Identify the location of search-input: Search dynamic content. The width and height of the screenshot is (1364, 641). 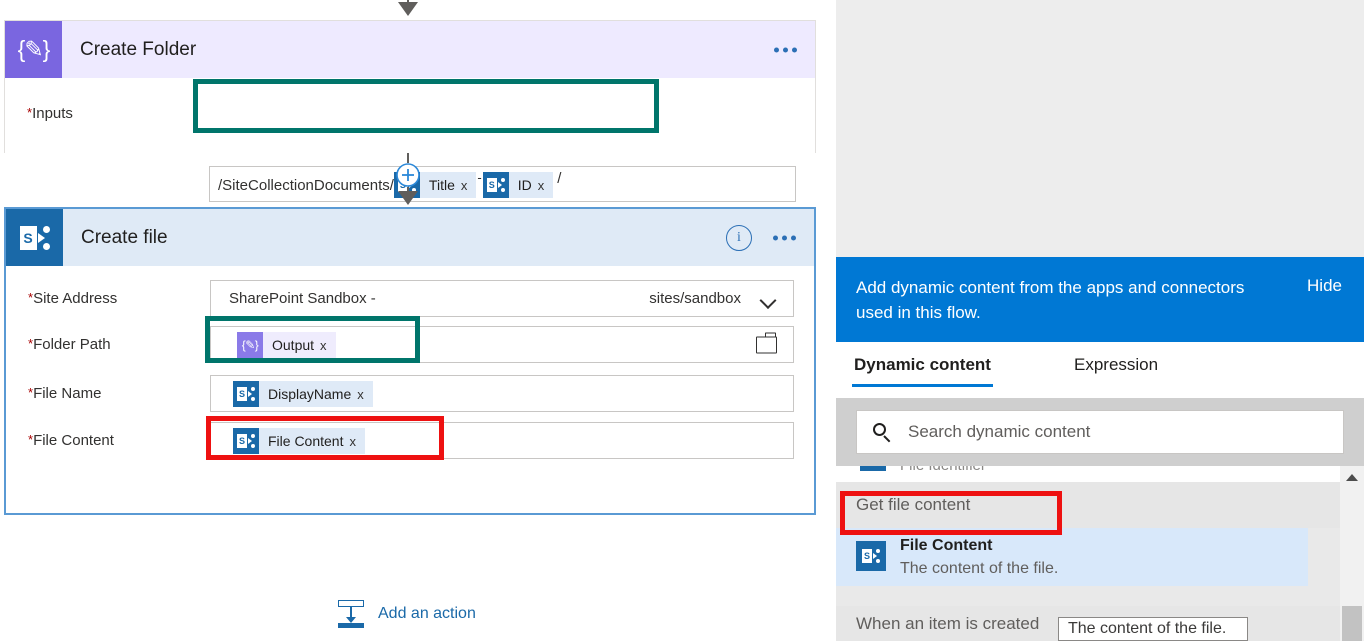
(1100, 432).